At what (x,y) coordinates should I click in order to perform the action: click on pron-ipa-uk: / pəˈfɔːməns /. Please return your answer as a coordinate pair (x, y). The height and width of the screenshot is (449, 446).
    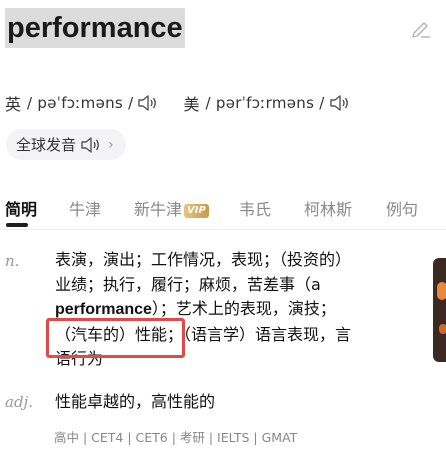
    Looking at the image, I should click on (80, 103).